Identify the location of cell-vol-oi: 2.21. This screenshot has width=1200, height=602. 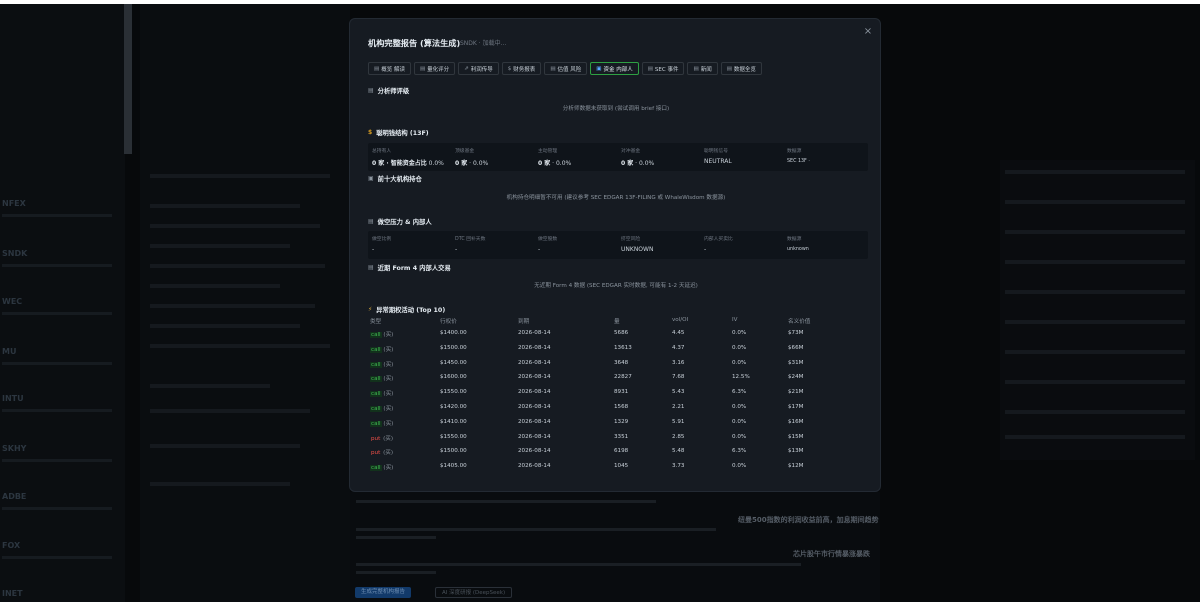
(678, 406).